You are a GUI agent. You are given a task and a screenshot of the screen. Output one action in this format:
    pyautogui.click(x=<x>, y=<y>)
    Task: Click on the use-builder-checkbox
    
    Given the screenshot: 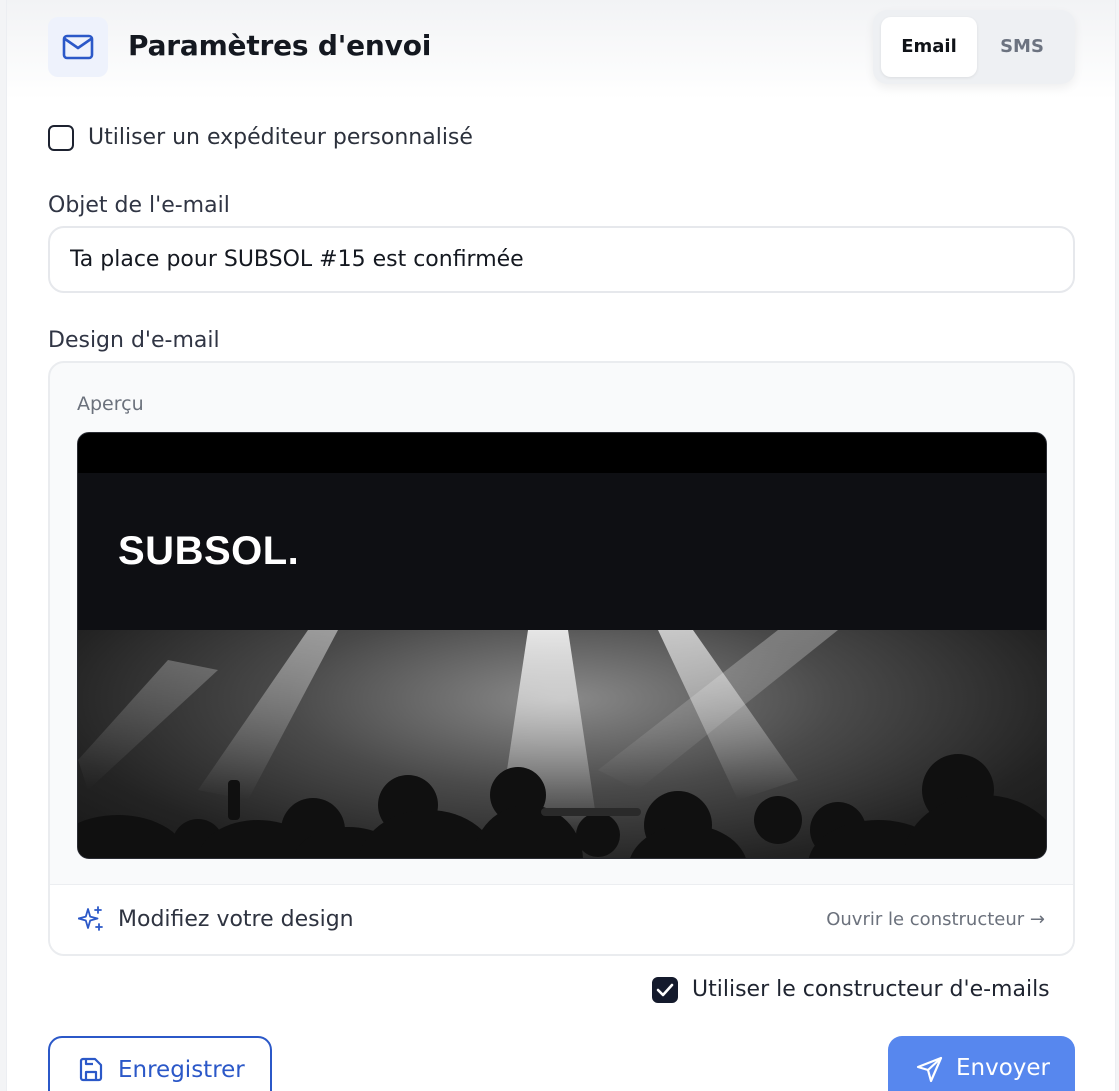 What is the action you would take?
    pyautogui.click(x=665, y=990)
    